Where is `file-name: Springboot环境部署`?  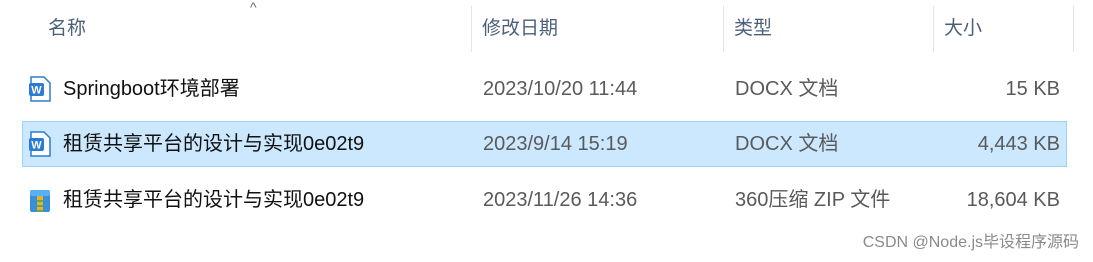
file-name: Springboot环境部署 is located at coordinates (151, 89).